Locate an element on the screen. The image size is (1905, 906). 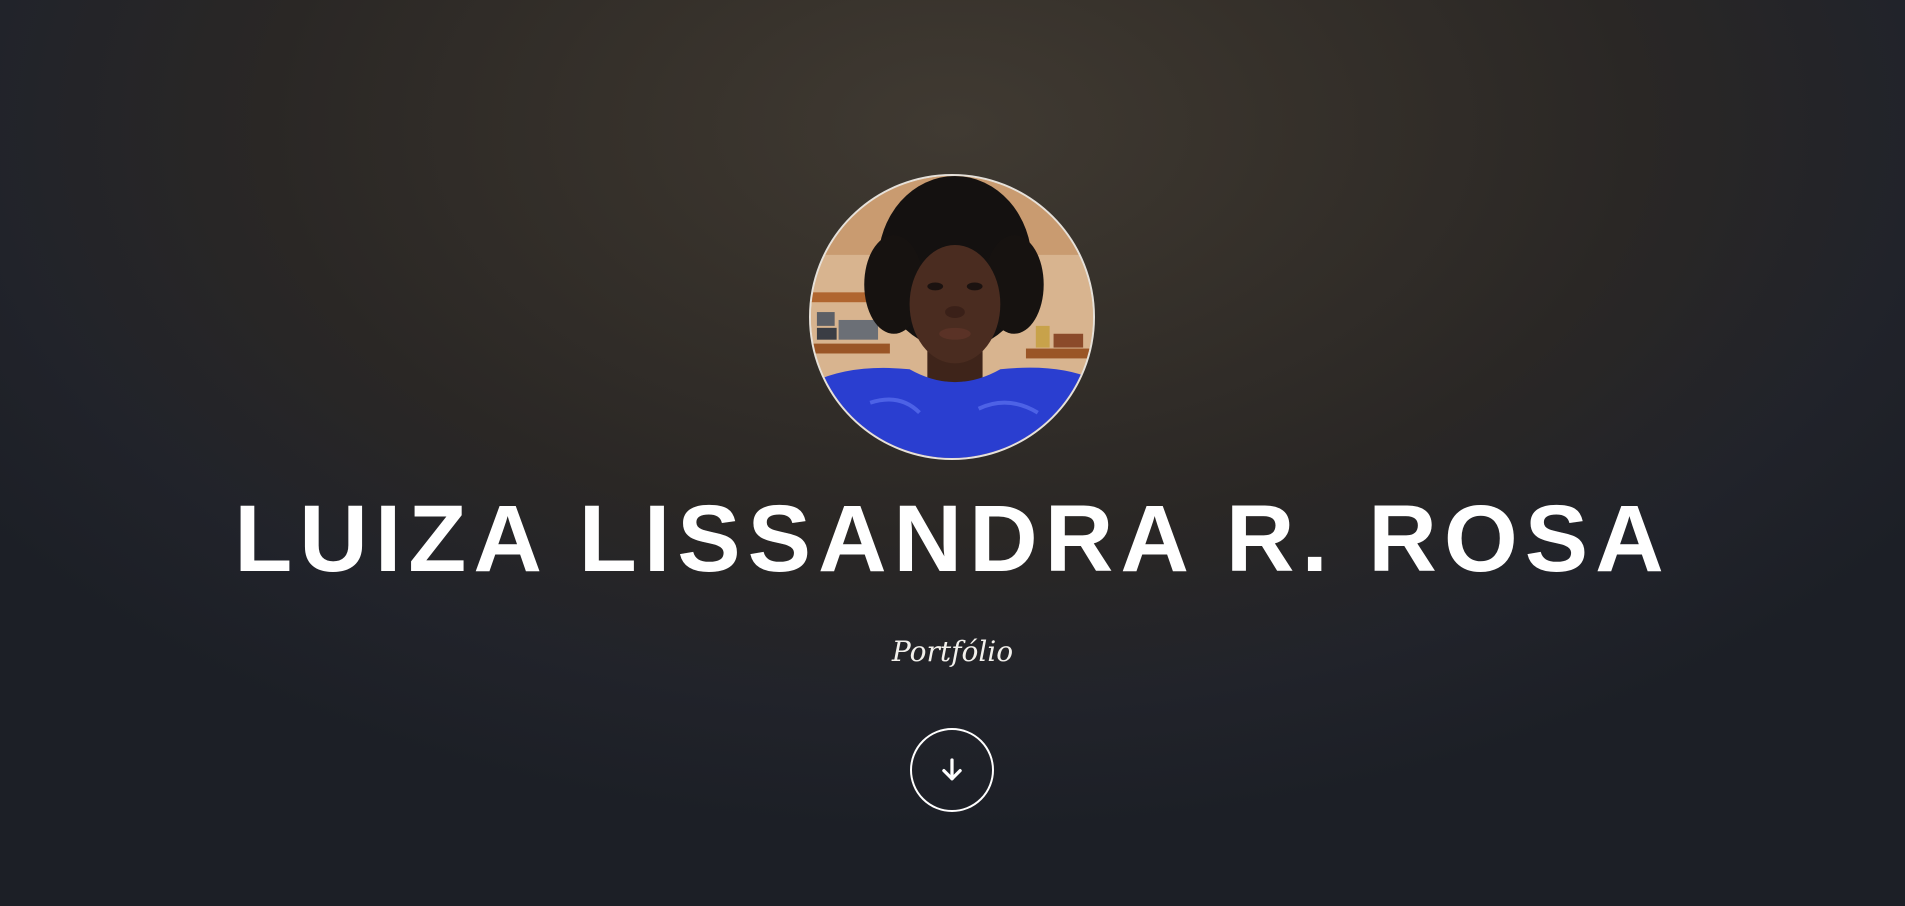
page-title: LUIZA LISSANDRA R. ROSA is located at coordinates (952, 539).